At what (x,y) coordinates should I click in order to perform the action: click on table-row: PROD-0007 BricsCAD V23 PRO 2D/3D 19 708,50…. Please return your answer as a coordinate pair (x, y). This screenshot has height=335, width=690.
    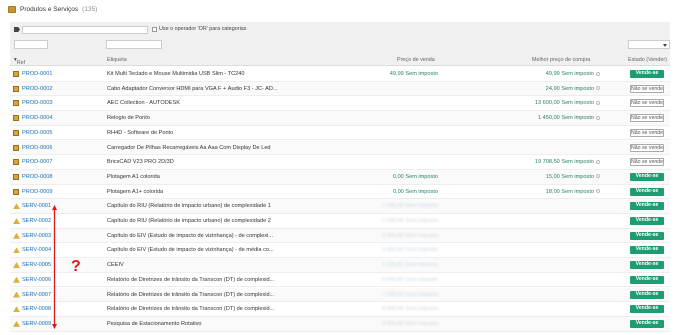
    Looking at the image, I should click on (340, 162).